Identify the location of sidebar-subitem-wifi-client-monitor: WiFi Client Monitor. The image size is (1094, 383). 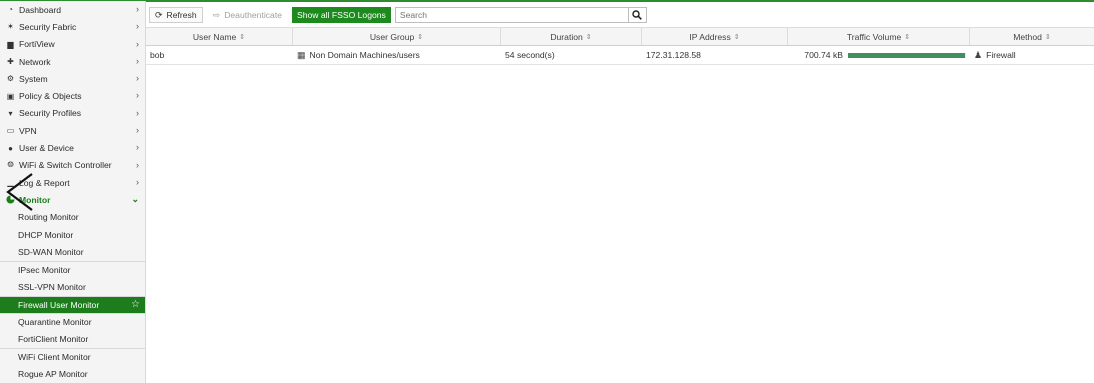
(72, 356).